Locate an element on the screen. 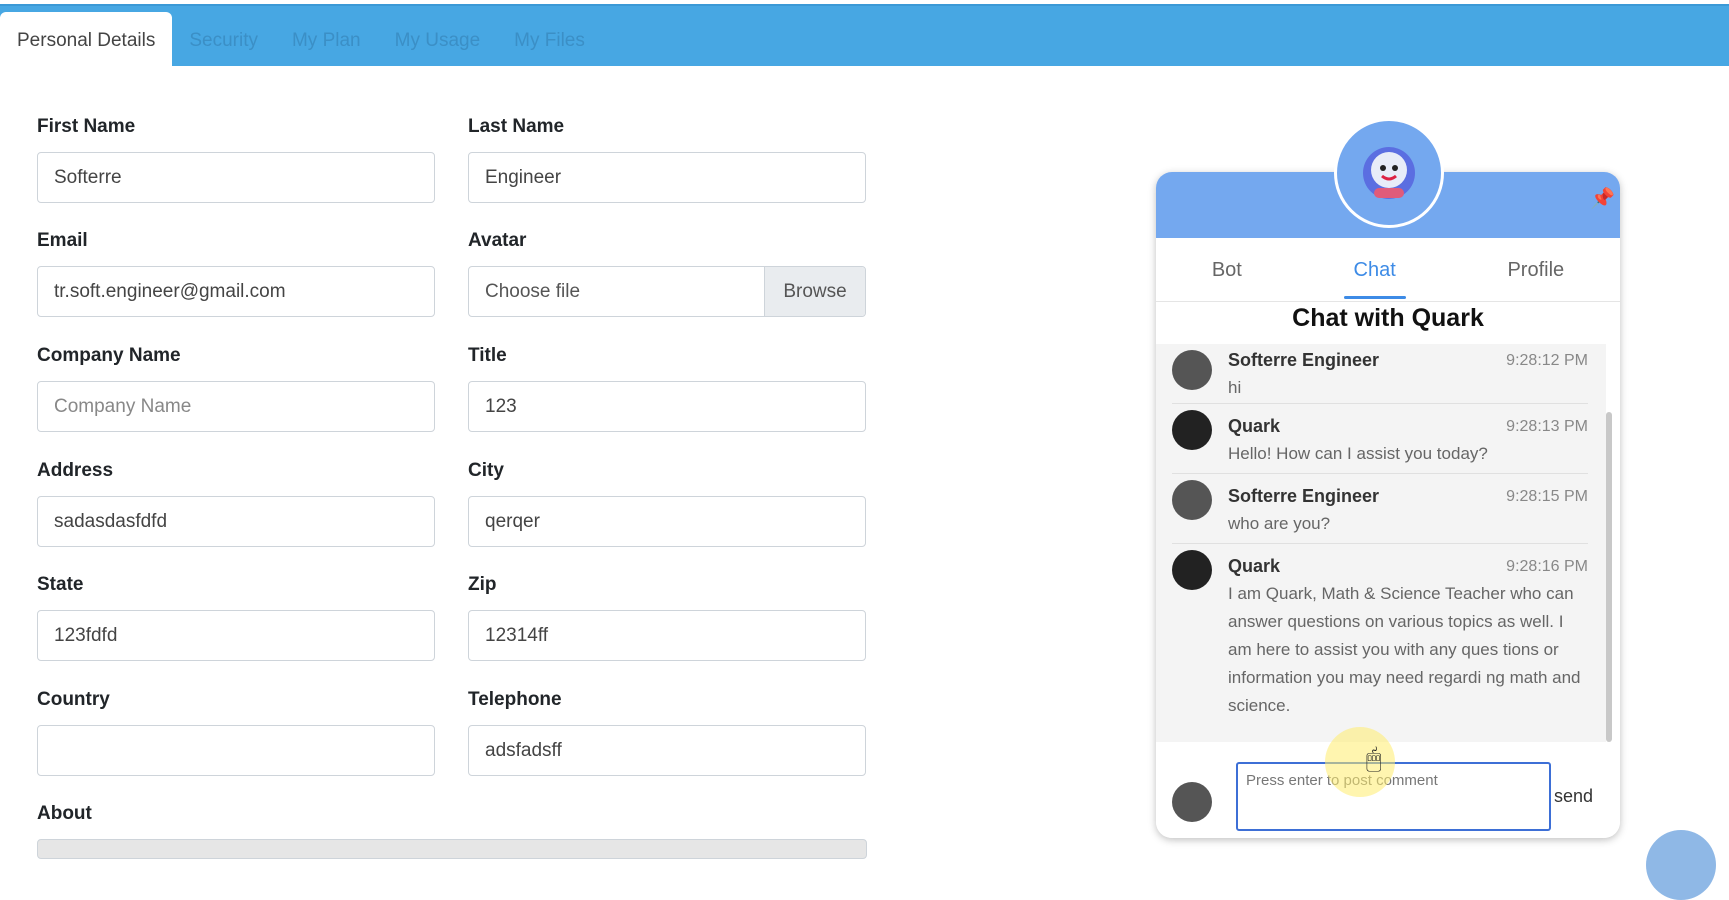 The image size is (1729, 900). message-time: 9:28:16 PM is located at coordinates (1547, 566).